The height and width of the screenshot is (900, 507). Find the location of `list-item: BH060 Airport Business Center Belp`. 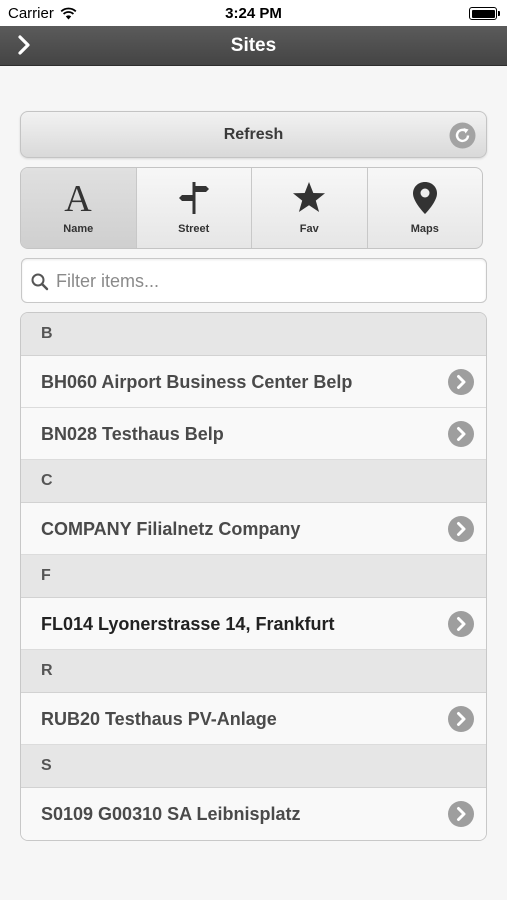

list-item: BH060 Airport Business Center Belp is located at coordinates (253, 382).